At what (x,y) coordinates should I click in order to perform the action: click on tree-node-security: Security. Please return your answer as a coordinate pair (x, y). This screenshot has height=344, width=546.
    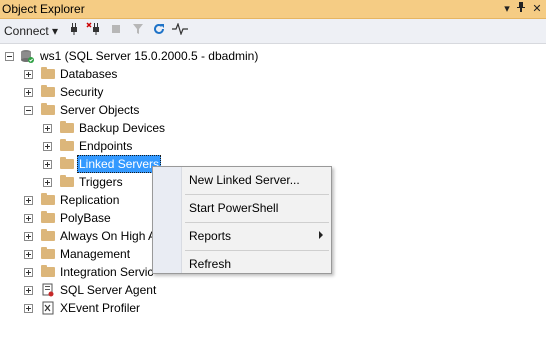
    Looking at the image, I should click on (100, 92).